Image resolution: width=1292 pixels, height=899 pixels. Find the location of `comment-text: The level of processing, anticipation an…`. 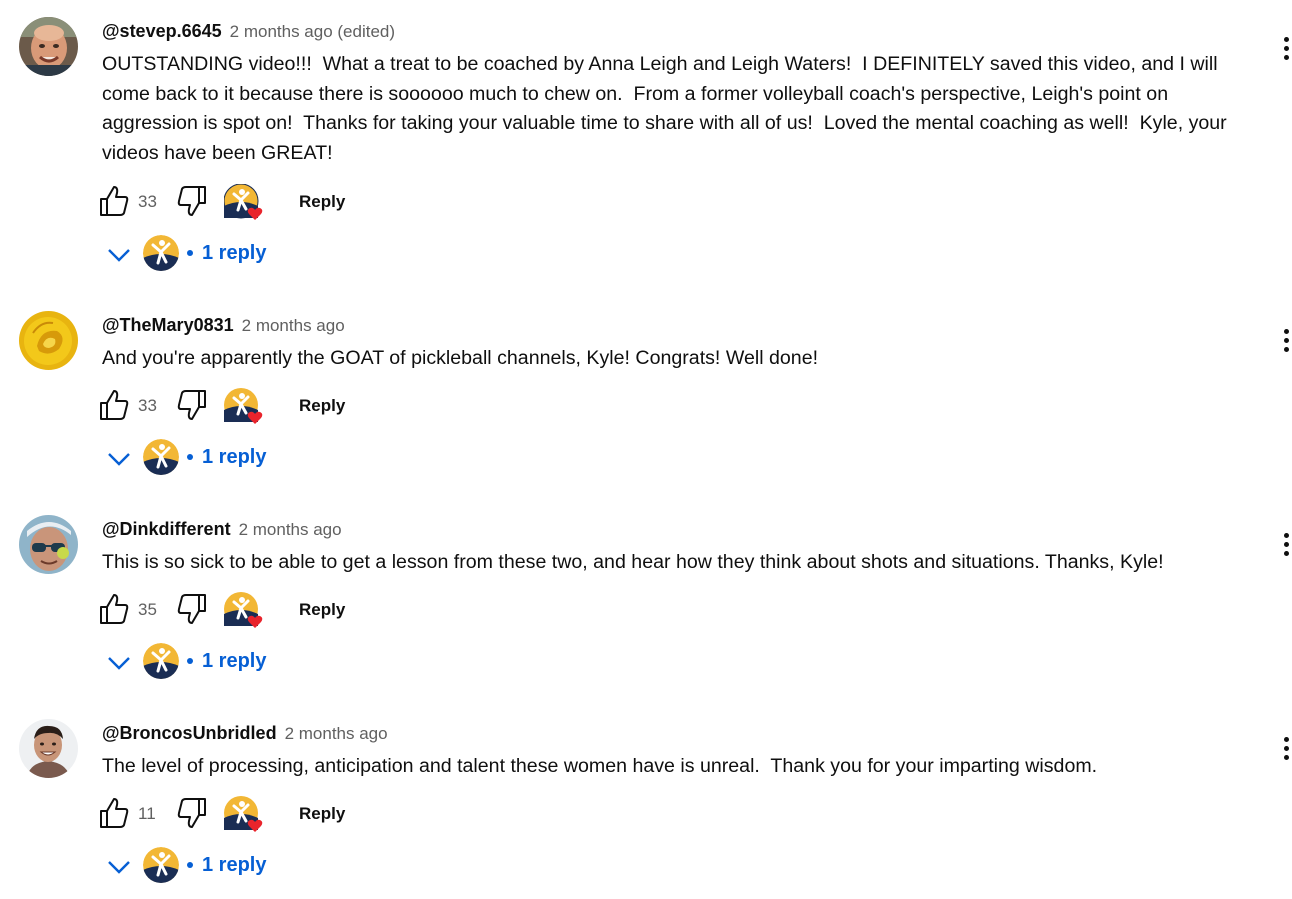

comment-text: The level of processing, anticipation an… is located at coordinates (600, 766).